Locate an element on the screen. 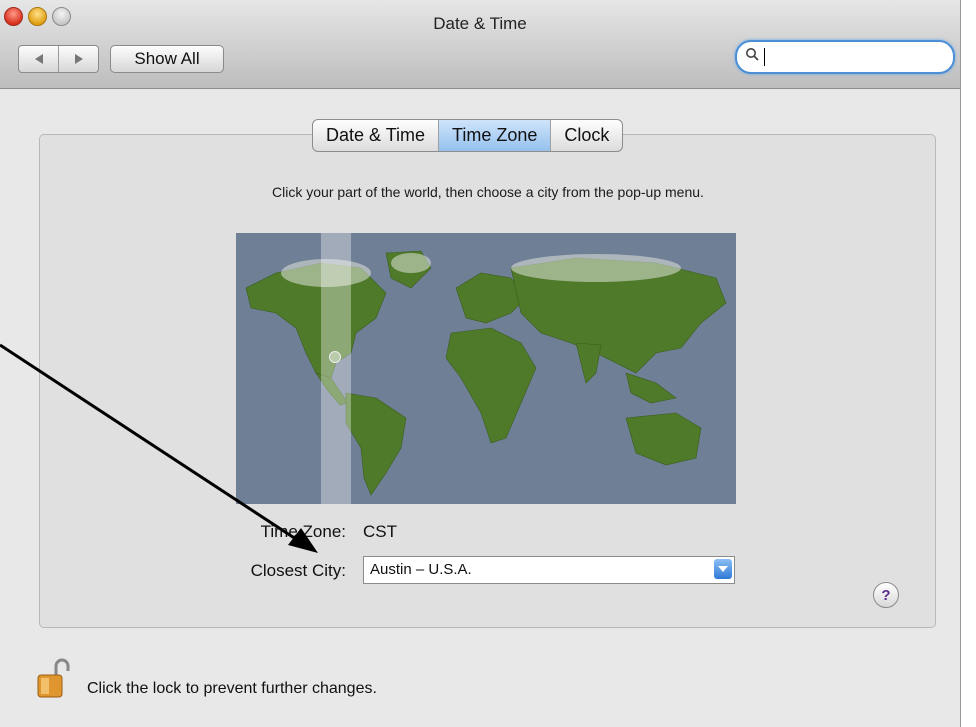  tab-time-zone: Time Zone is located at coordinates (494, 135).